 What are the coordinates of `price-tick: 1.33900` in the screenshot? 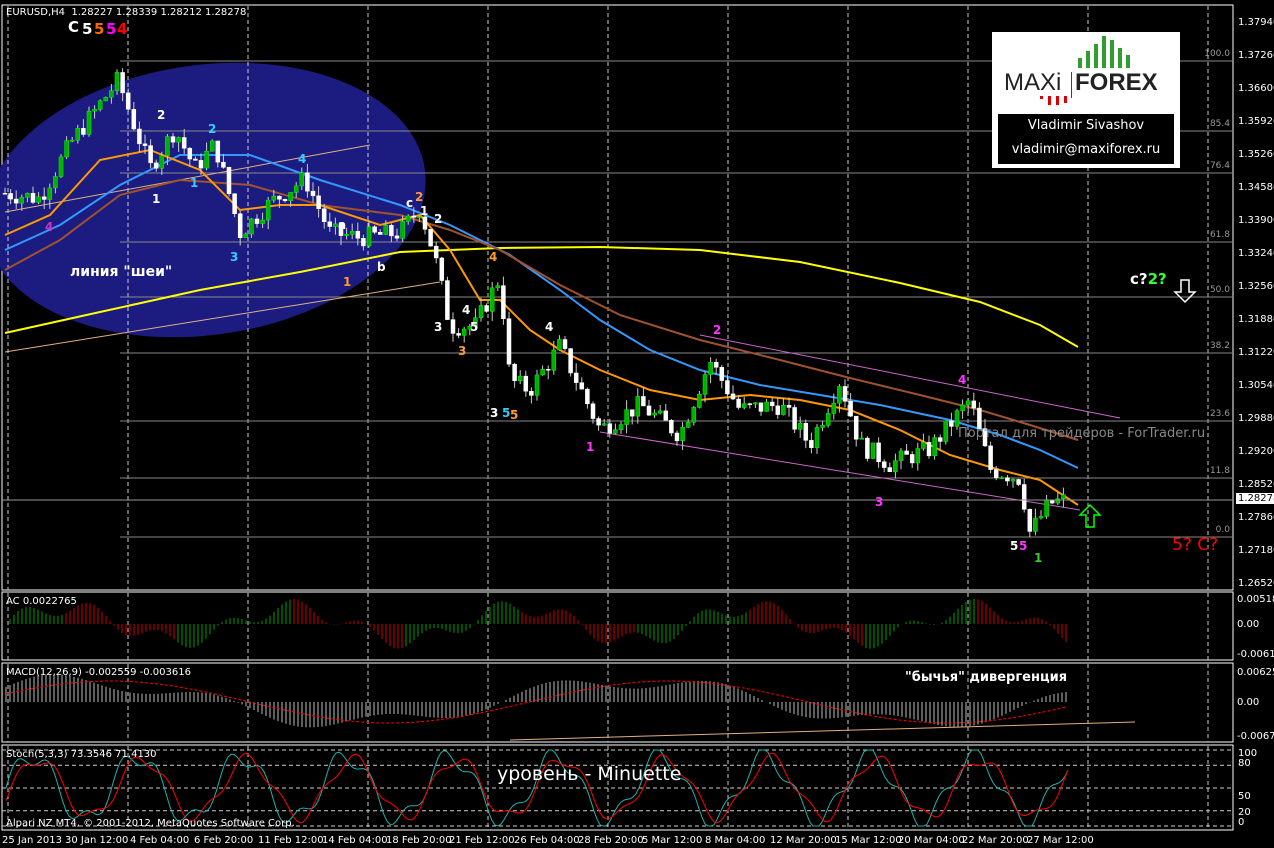 It's located at (1256, 220).